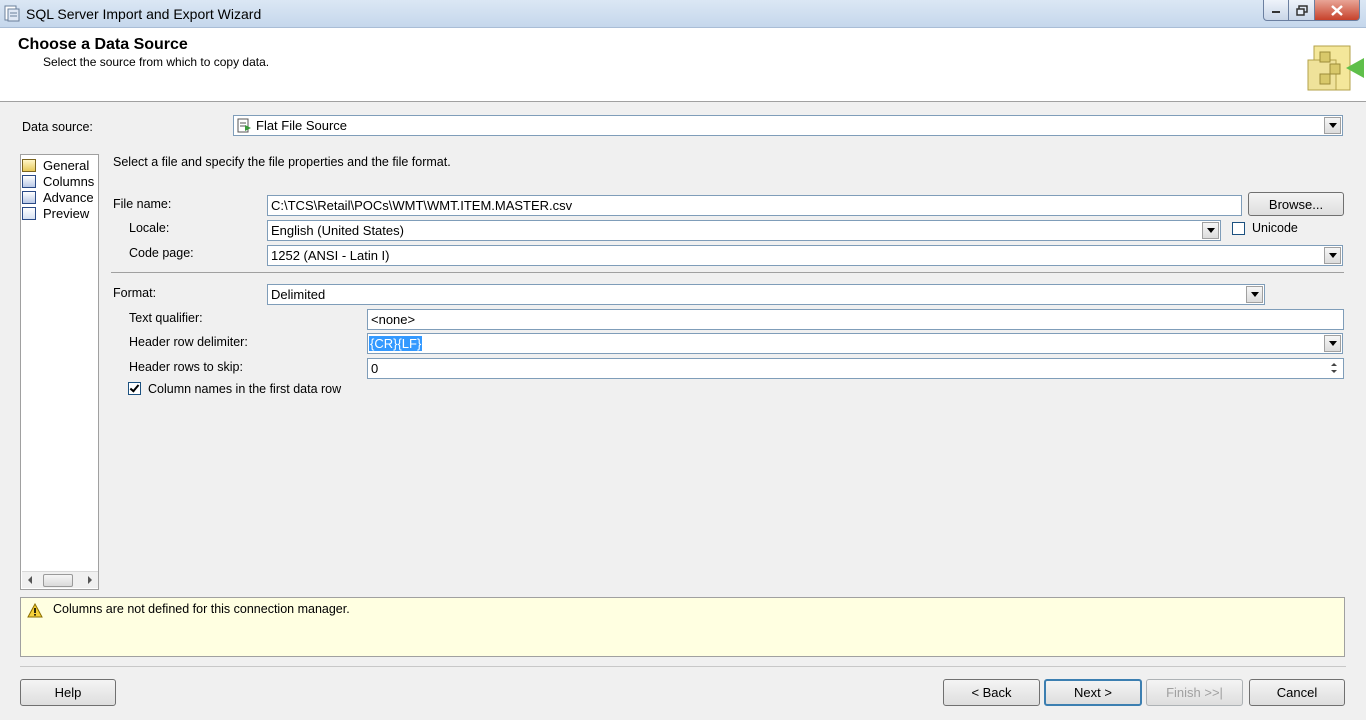 This screenshot has width=1366, height=720. Describe the element at coordinates (103, 44) in the screenshot. I see `page-title: Choose a Data Source` at that location.